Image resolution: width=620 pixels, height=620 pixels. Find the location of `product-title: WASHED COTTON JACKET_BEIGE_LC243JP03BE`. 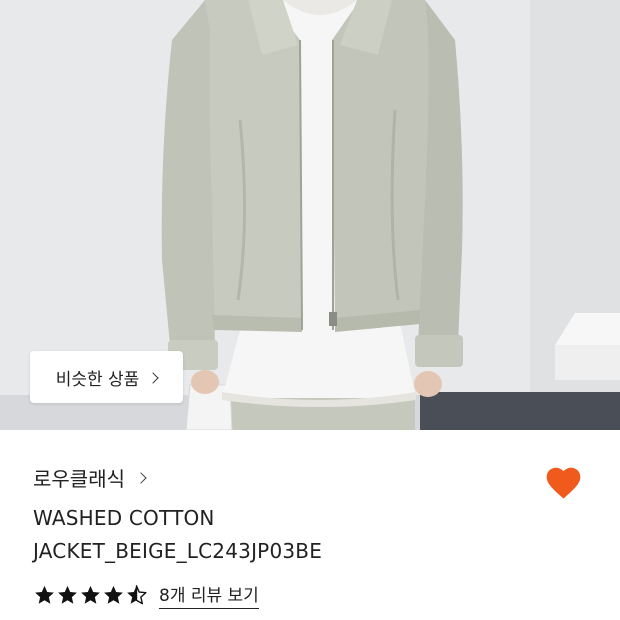

product-title: WASHED COTTON JACKET_BEIGE_LC243JP03BE is located at coordinates (283, 535).